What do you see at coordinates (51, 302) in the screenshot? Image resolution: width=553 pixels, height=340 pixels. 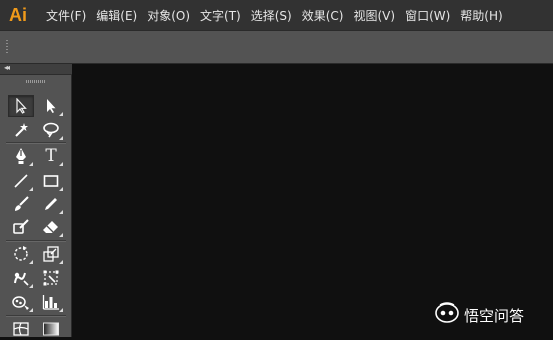 I see `column-graph-tool-icon` at bounding box center [51, 302].